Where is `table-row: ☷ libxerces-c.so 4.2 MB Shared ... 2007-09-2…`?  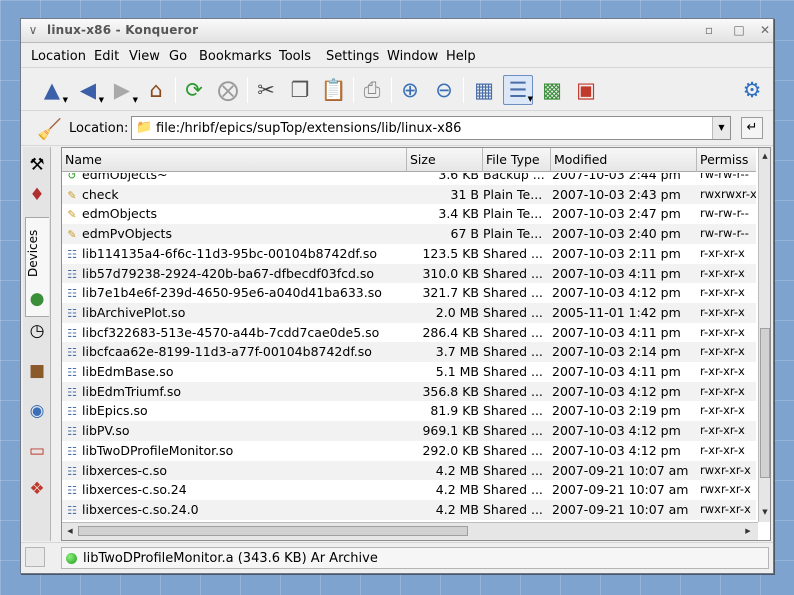
table-row: ☷ libxerces-c.so 4.2 MB Shared ... 2007-09-2… is located at coordinates (409, 470).